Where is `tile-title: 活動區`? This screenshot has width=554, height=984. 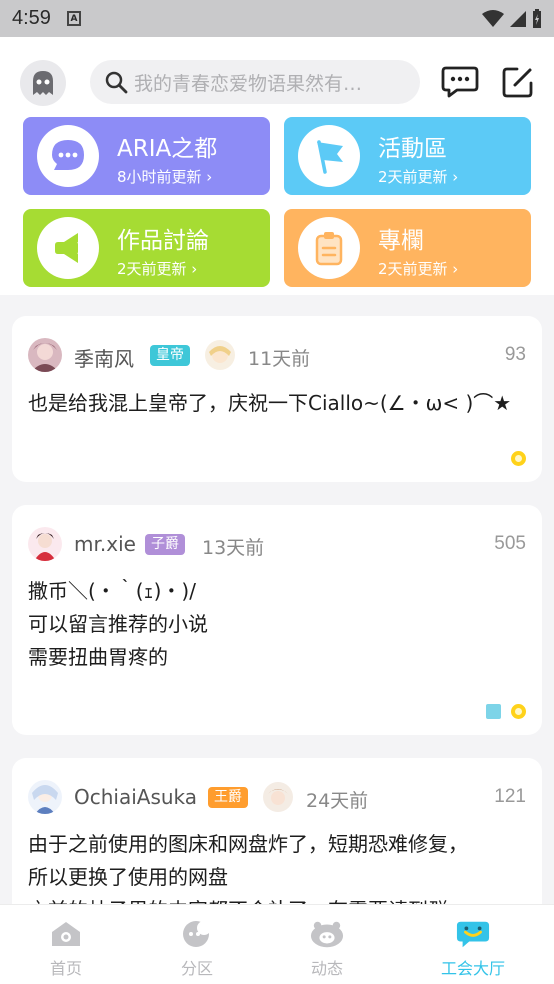
tile-title: 活動區 is located at coordinates (412, 149).